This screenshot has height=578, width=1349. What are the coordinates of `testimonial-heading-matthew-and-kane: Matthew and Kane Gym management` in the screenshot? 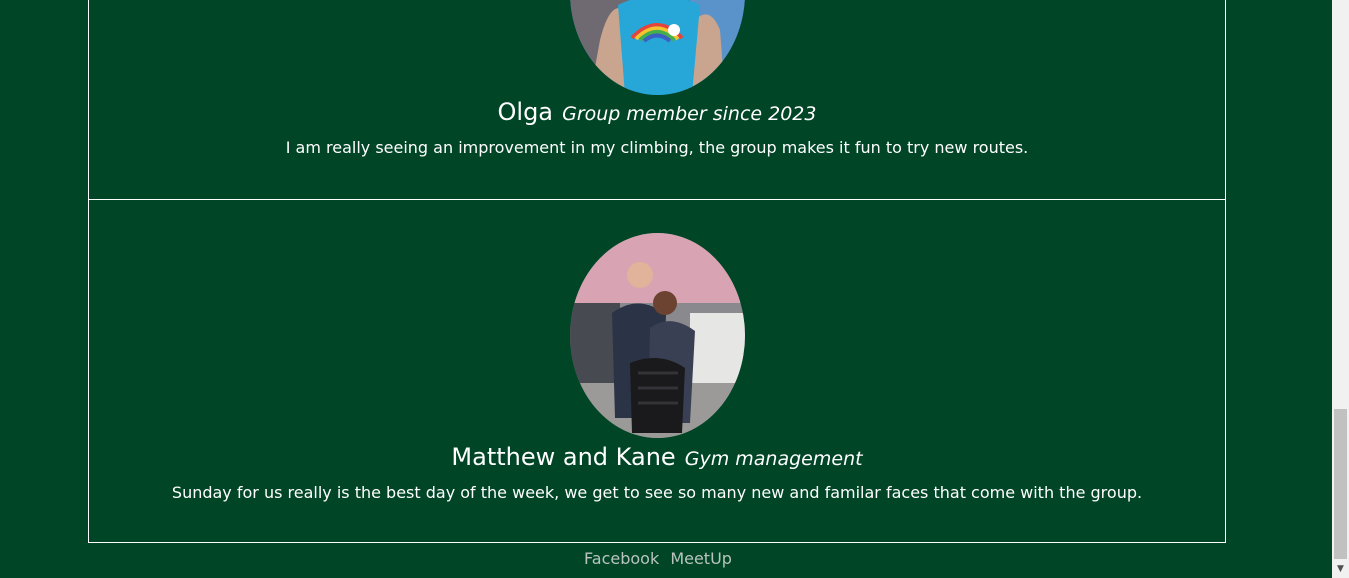 It's located at (657, 457).